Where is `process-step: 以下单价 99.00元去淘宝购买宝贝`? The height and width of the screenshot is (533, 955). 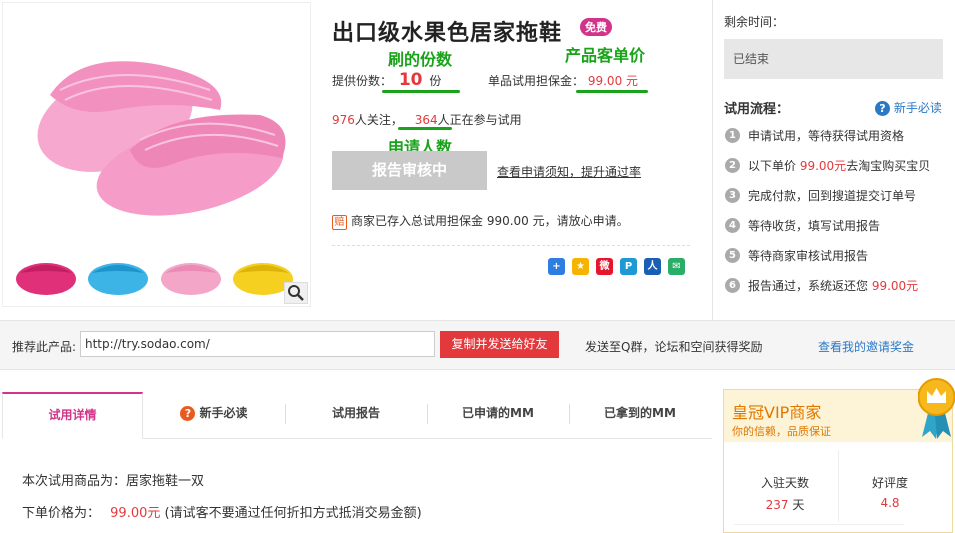 process-step: 以下单价 99.00元去淘宝购买宝贝 is located at coordinates (839, 165).